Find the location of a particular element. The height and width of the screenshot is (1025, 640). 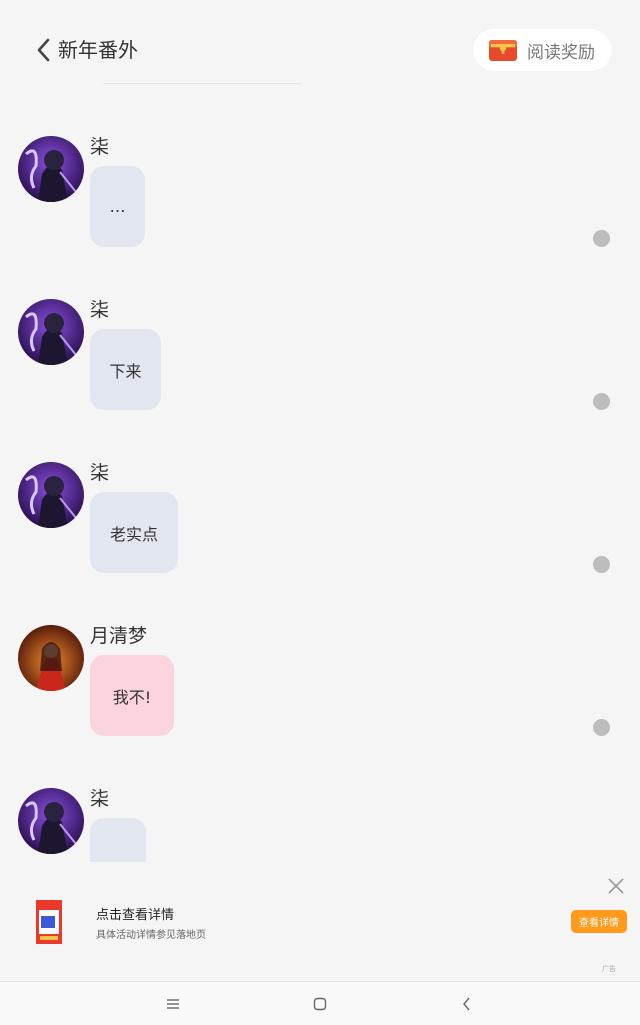

home-button is located at coordinates (320, 1003).